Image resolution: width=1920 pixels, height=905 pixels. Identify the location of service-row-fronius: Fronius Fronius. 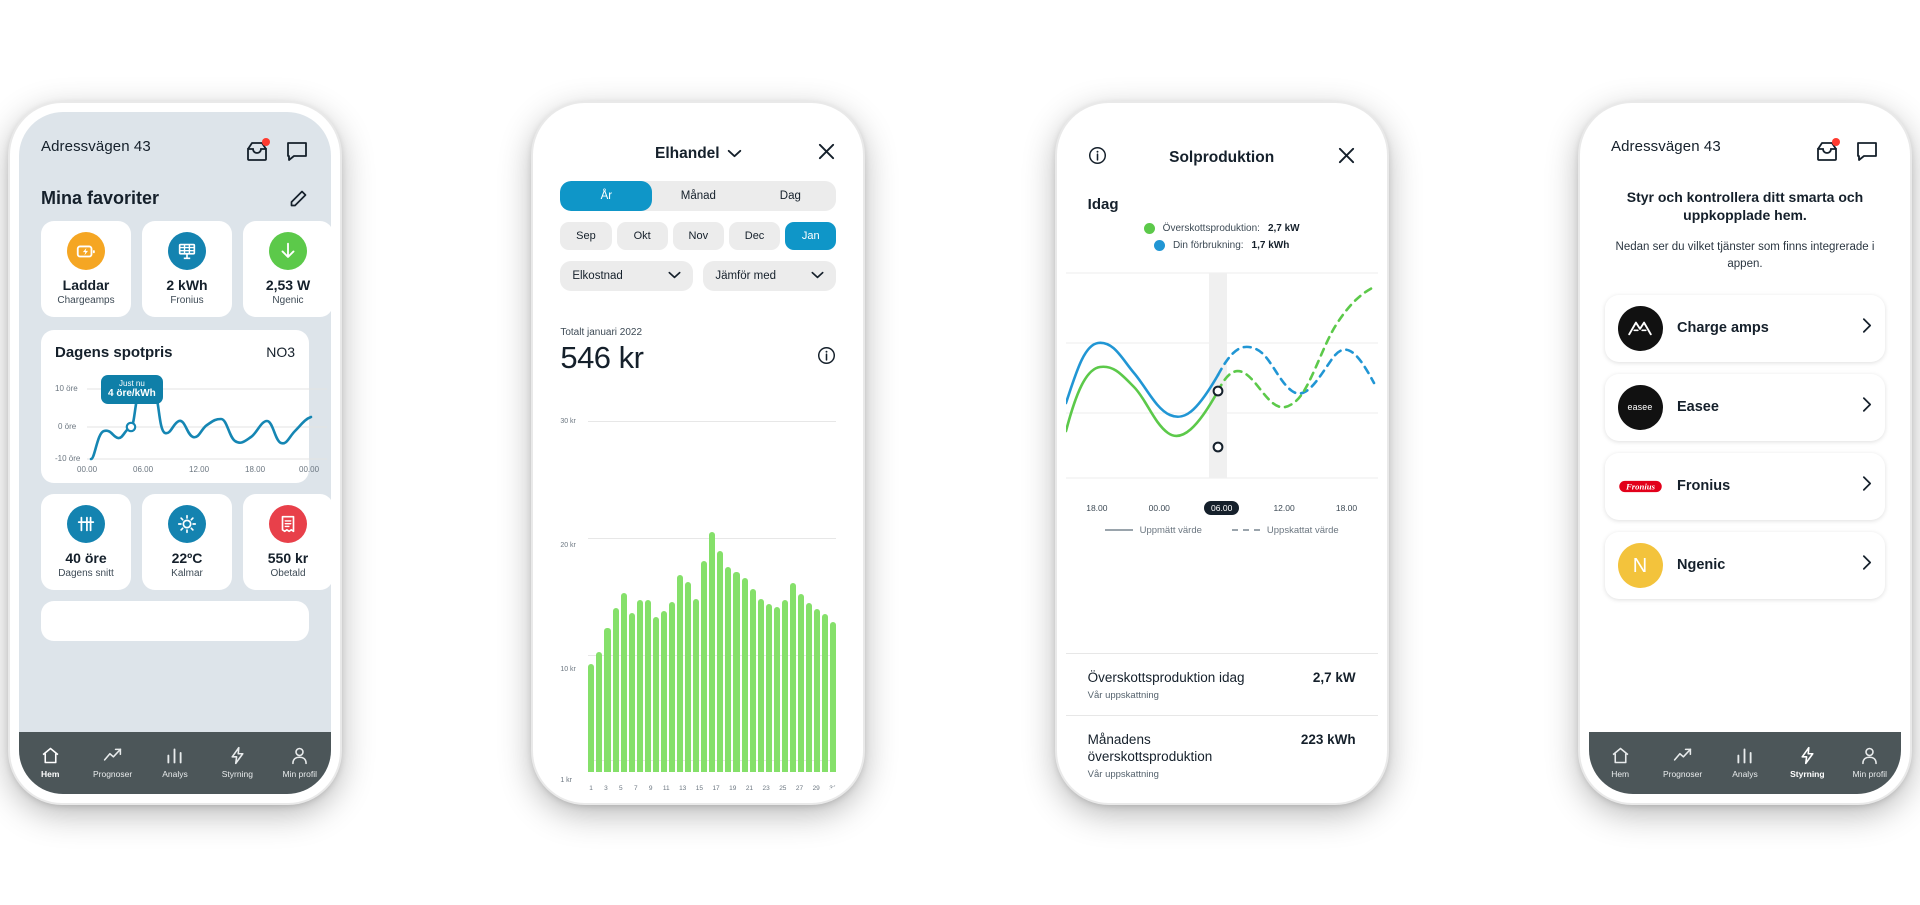
(1744, 486).